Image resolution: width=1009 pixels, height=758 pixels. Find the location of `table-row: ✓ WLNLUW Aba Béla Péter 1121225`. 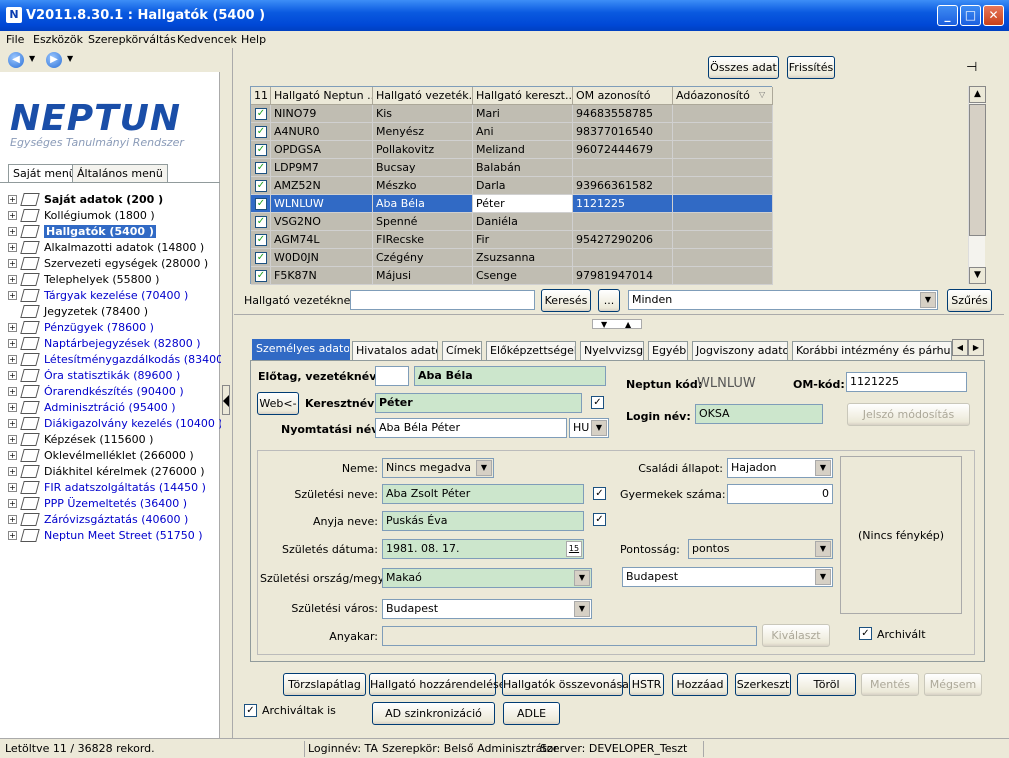

table-row: ✓ WLNLUW Aba Béla Péter 1121225 is located at coordinates (512, 204).